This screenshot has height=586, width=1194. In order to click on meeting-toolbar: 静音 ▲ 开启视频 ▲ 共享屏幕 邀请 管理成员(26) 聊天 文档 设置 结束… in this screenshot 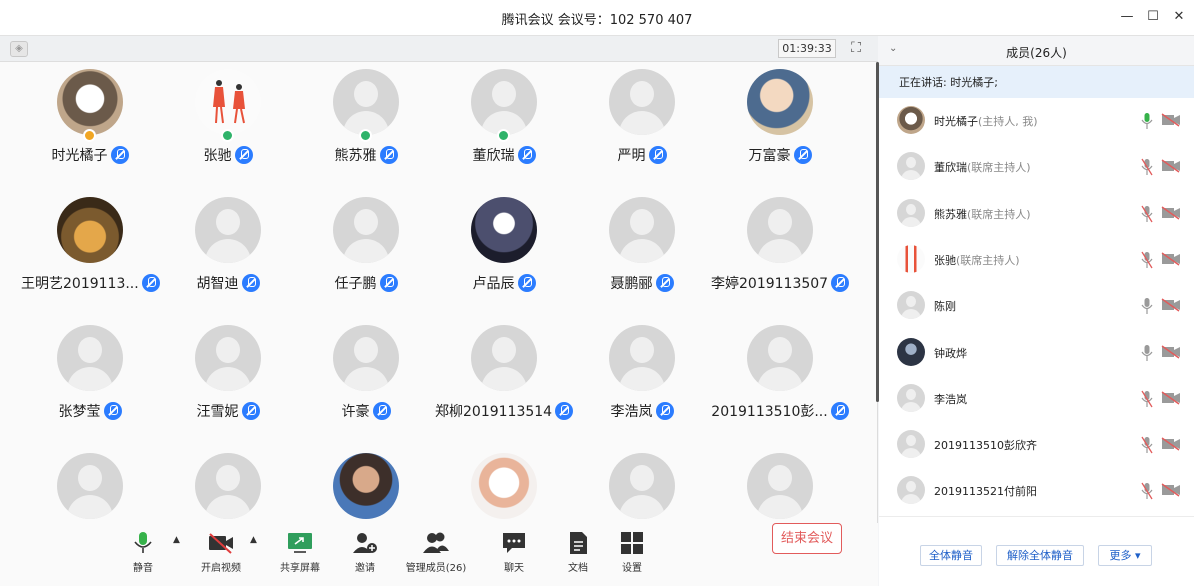, I will do `click(439, 554)`.